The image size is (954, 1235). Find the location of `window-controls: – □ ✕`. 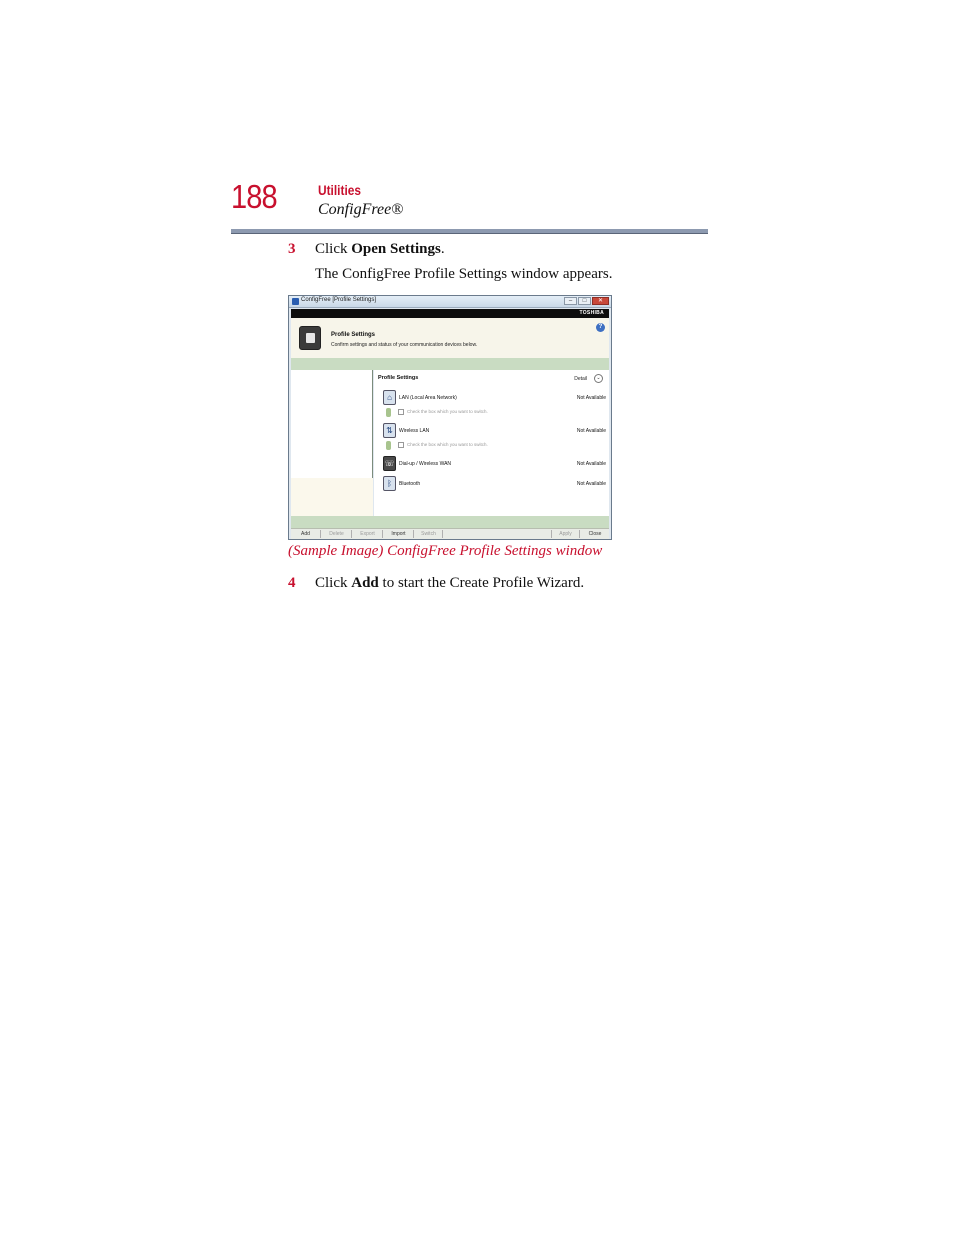

window-controls: – □ ✕ is located at coordinates (586, 301).